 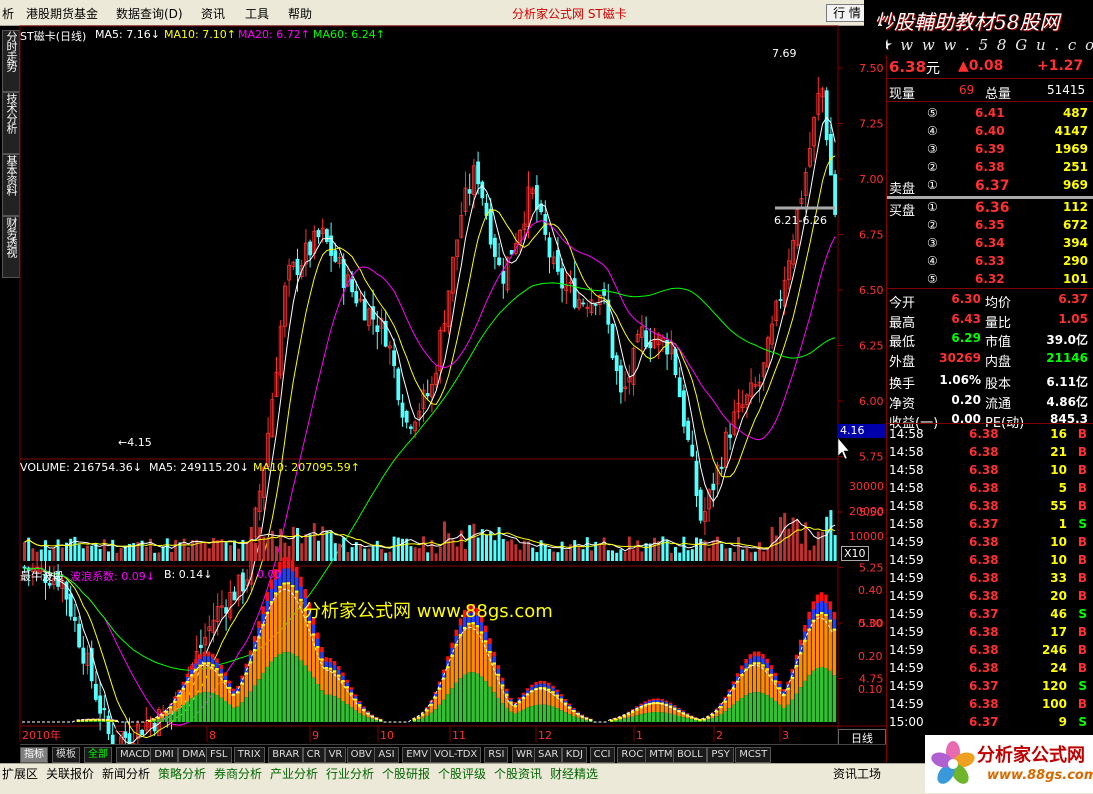 What do you see at coordinates (720, 755) in the screenshot?
I see `indicator-tab: PSY` at bounding box center [720, 755].